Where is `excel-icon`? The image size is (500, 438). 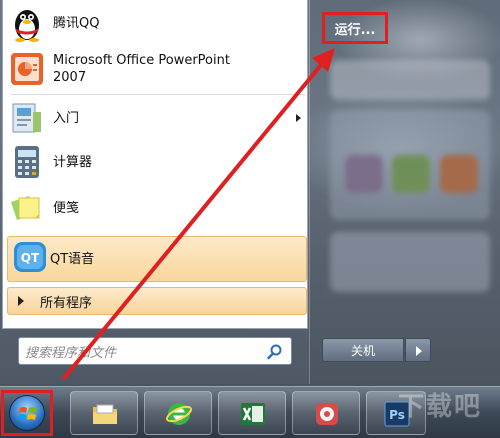
excel-icon is located at coordinates (253, 414).